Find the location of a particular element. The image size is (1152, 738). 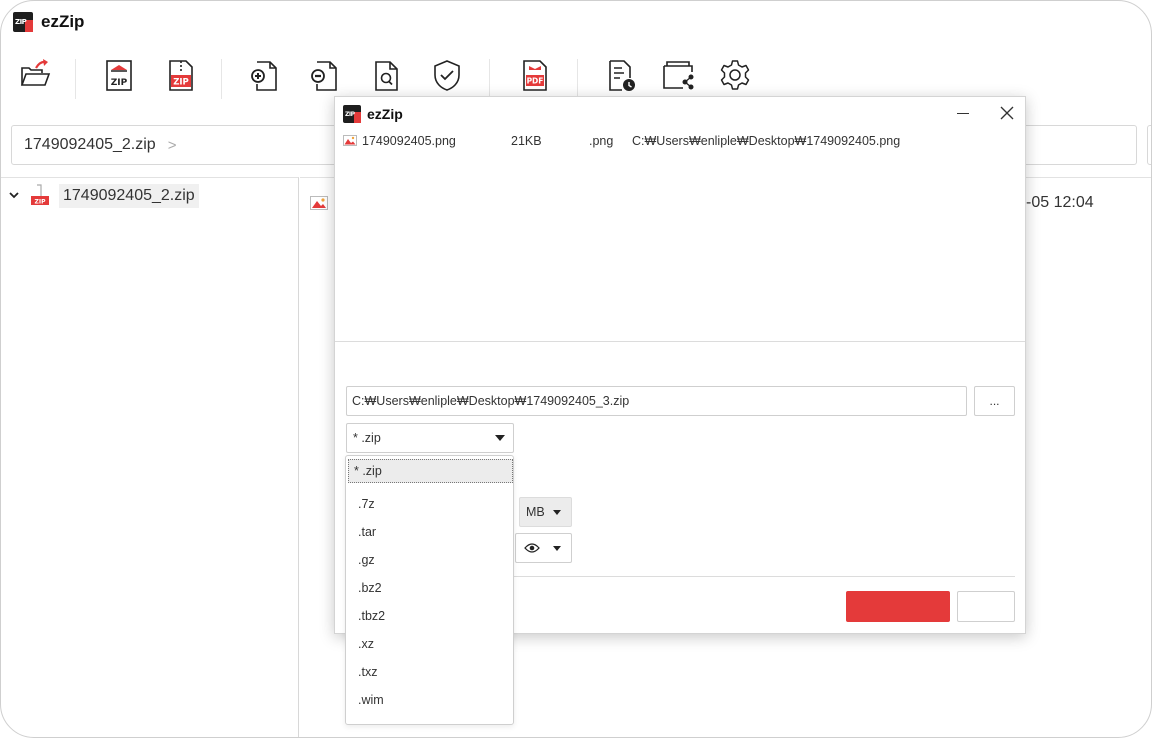

view-file-icon is located at coordinates (386, 76).